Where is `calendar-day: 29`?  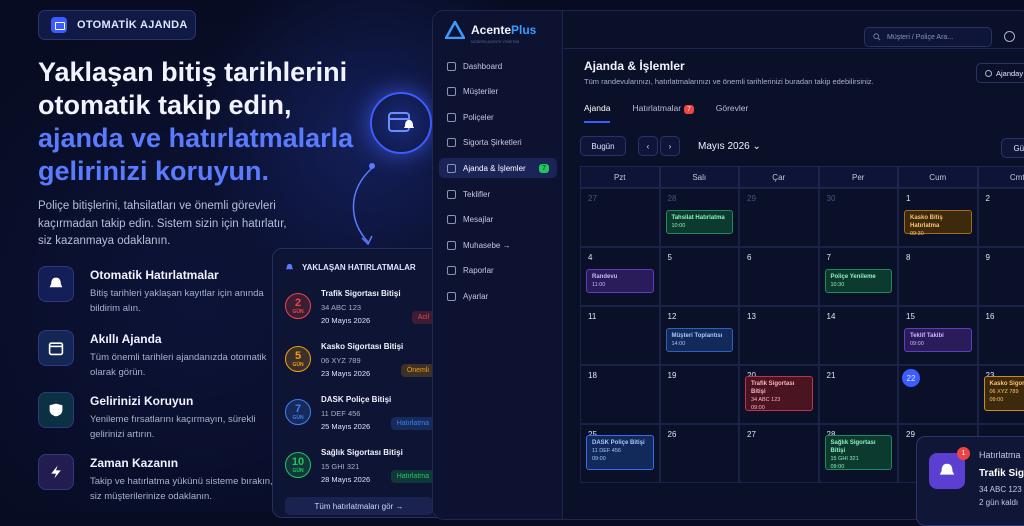
calendar-day: 29 is located at coordinates (779, 217).